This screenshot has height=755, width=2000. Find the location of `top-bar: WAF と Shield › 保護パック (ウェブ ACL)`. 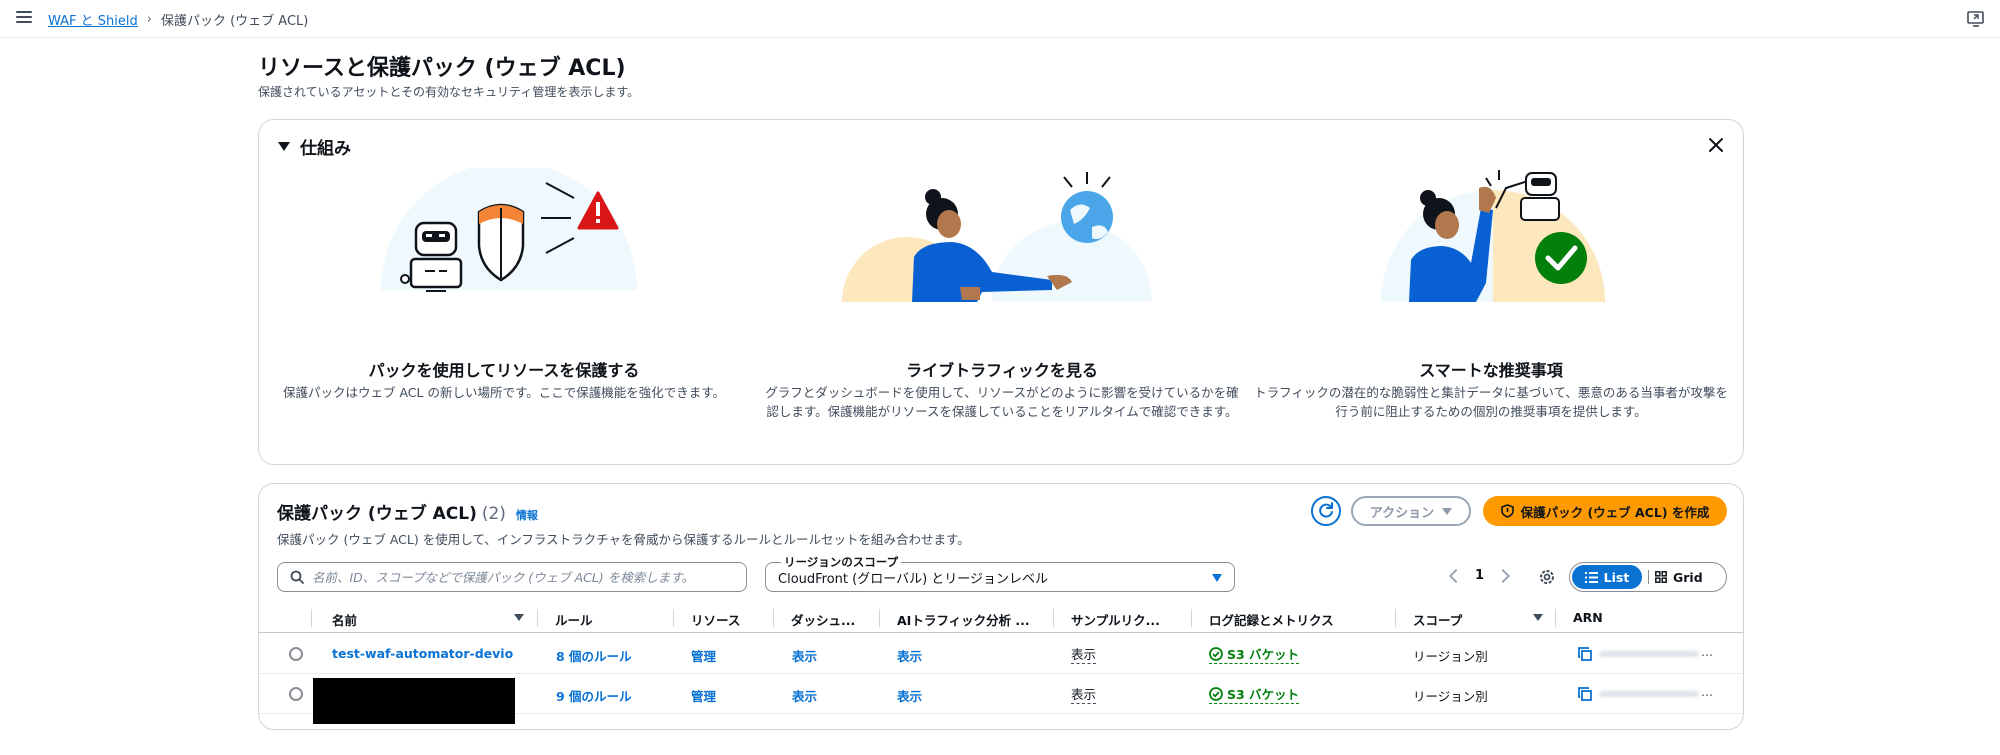

top-bar: WAF と Shield › 保護パック (ウェブ ACL) is located at coordinates (1000, 19).